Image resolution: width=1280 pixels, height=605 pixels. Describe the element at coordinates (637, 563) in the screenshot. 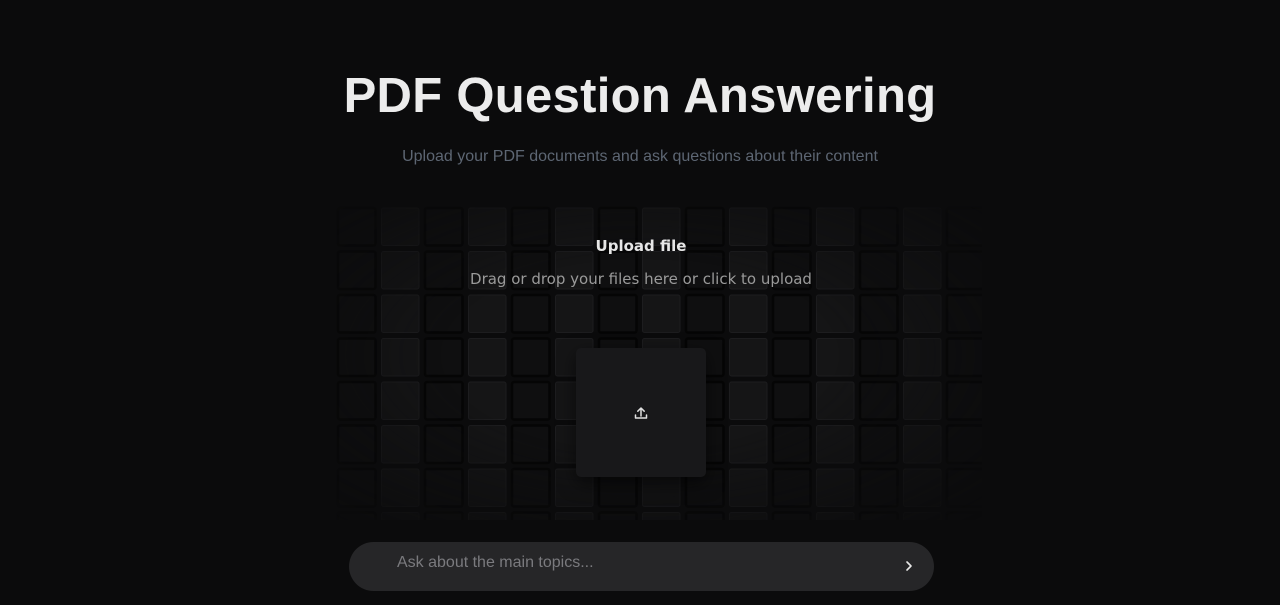

I see `question-input` at that location.